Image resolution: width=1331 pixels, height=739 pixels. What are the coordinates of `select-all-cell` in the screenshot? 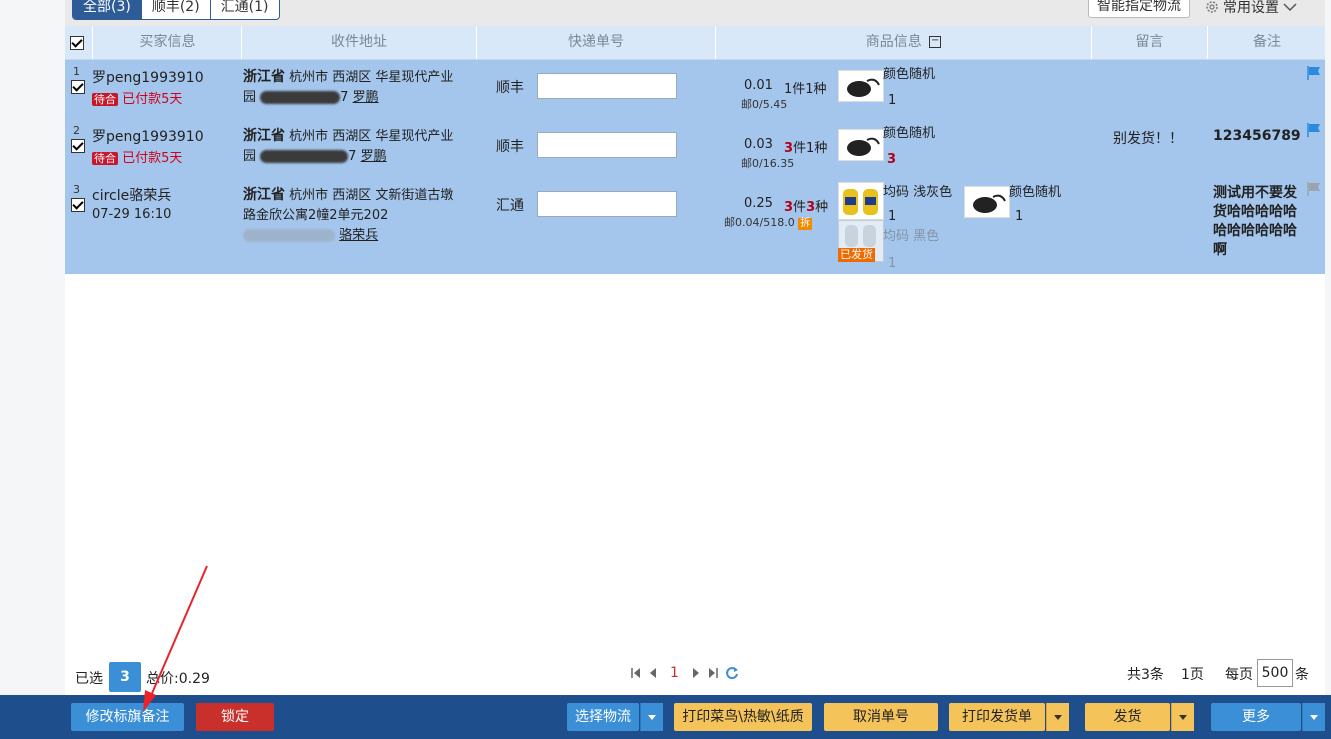 It's located at (78, 42).